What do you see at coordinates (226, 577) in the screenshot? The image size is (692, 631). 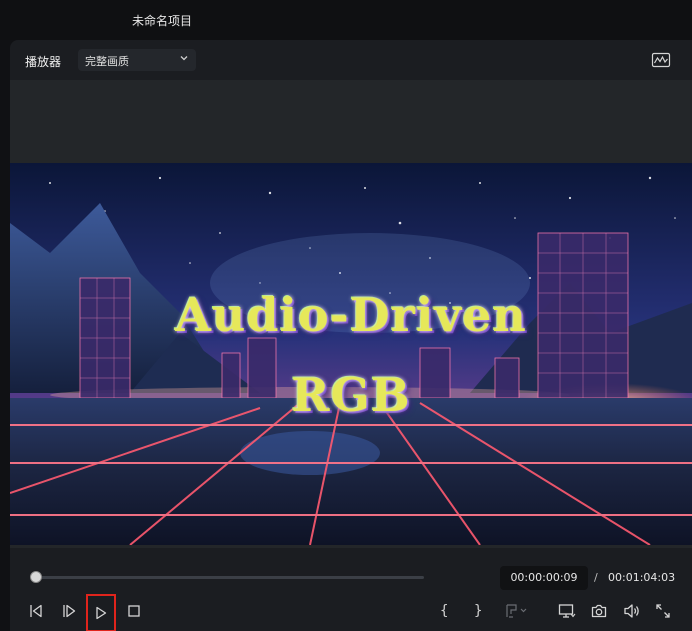 I see `progress-slider` at bounding box center [226, 577].